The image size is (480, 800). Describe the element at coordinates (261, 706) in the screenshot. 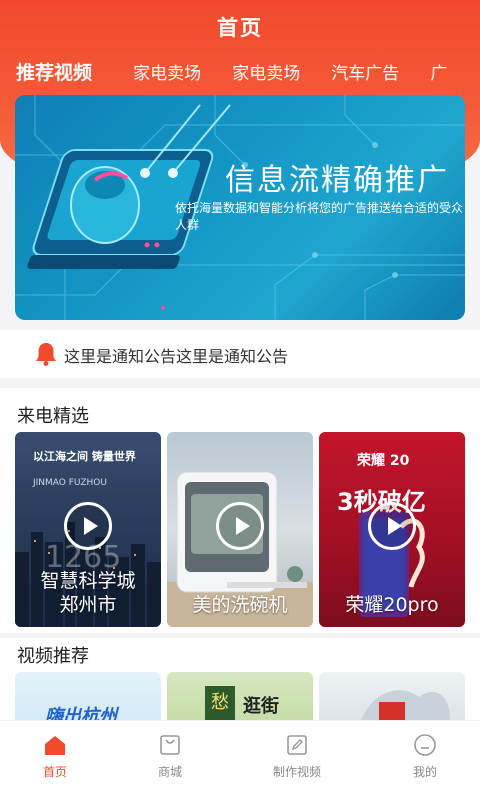

I see `thumb-art-text: 逛街` at that location.